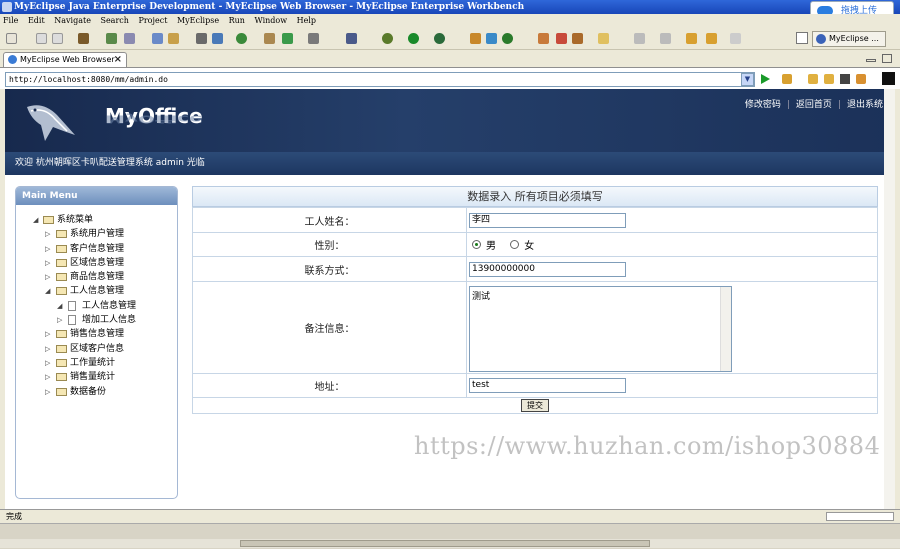 The width and height of the screenshot is (900, 549). I want to click on menu-myeclipse: MyEclipse, so click(198, 20).